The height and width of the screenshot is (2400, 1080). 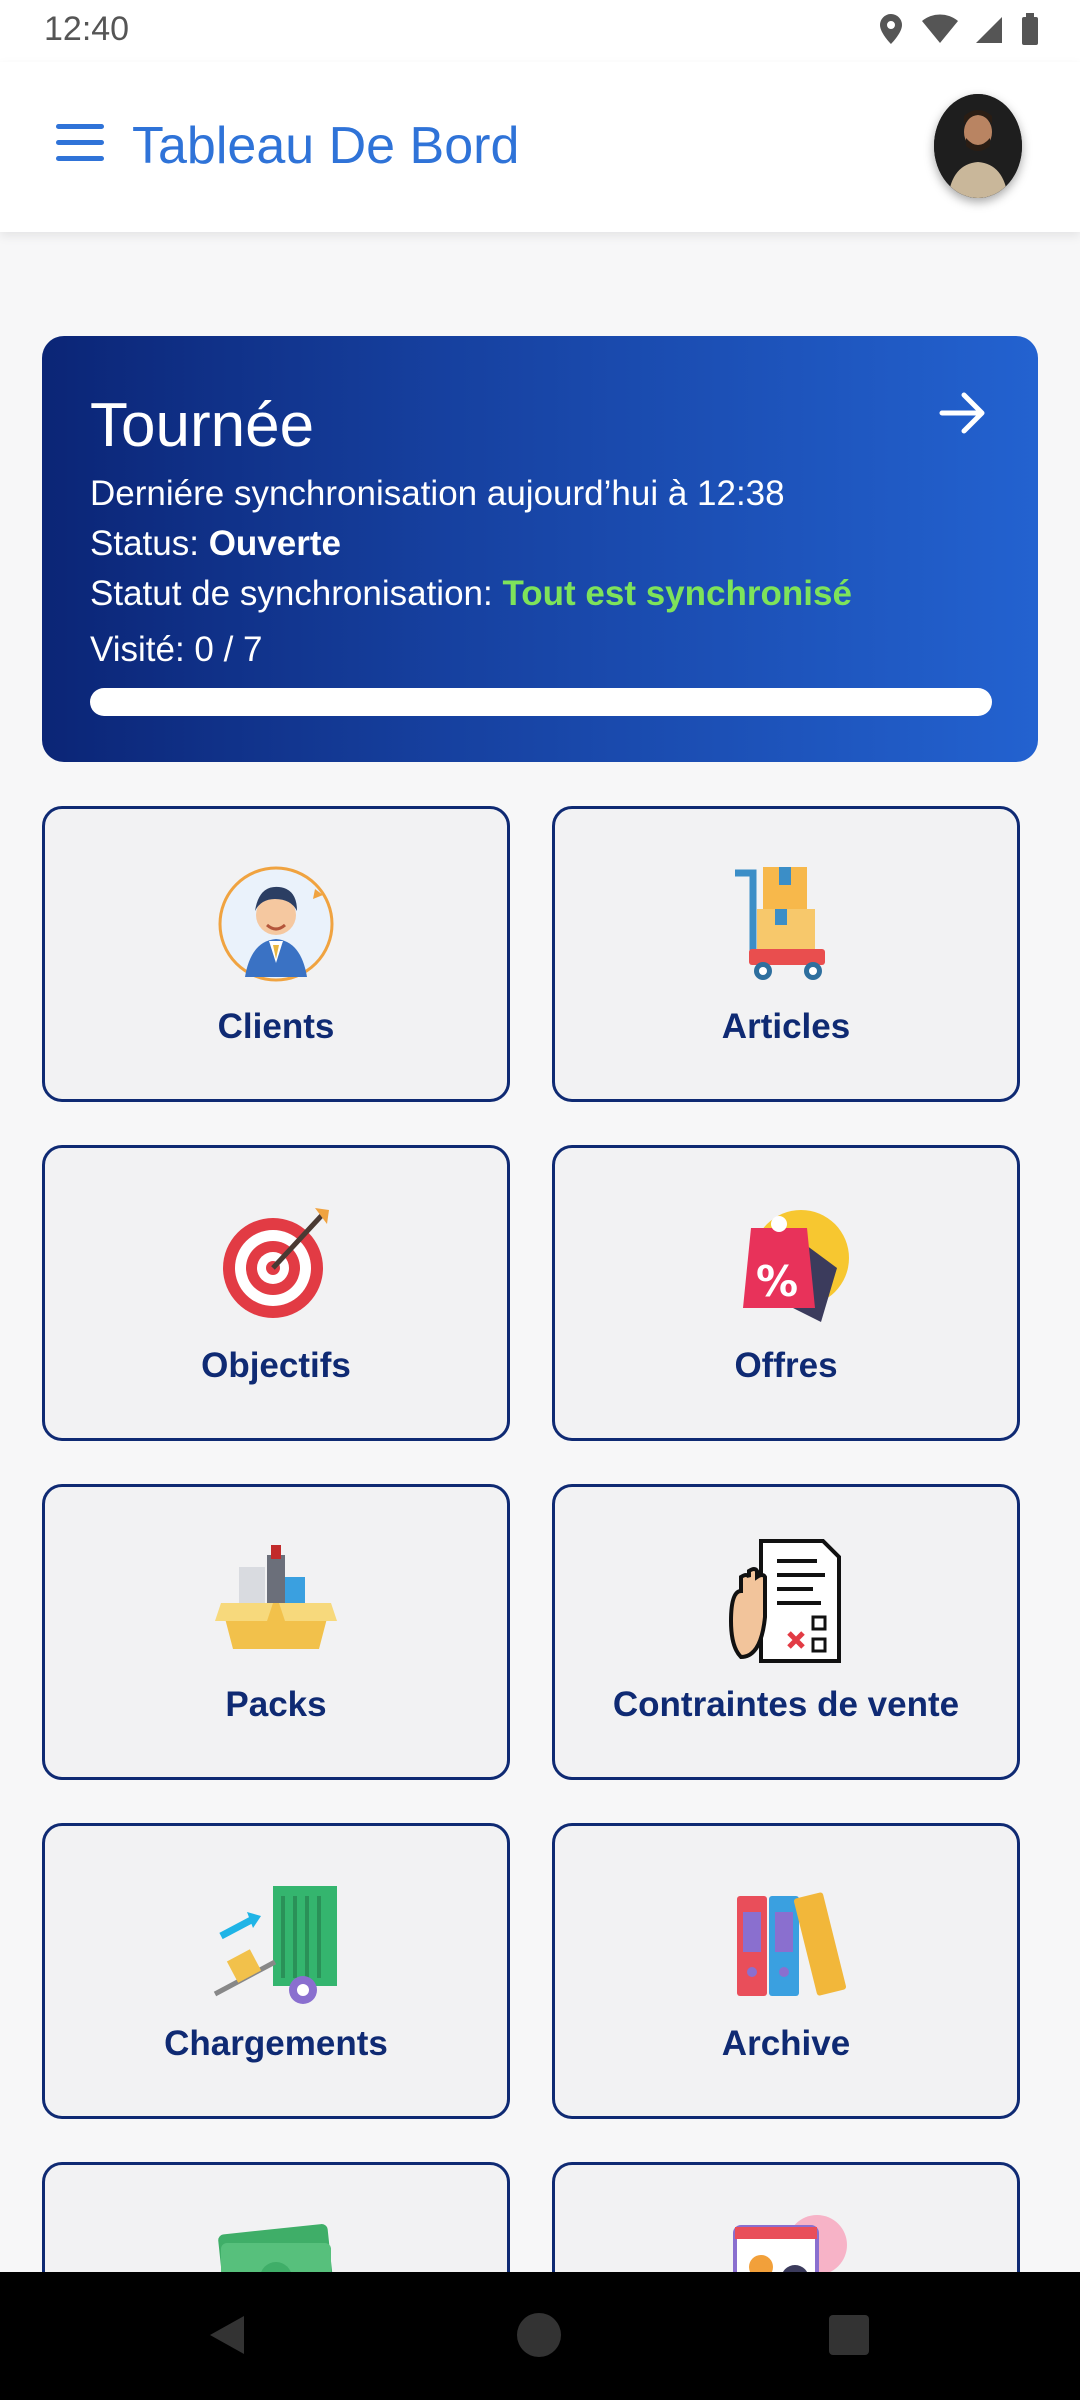 What do you see at coordinates (291, 593) in the screenshot?
I see `sync-status-label: Statut de synchronisation:` at bounding box center [291, 593].